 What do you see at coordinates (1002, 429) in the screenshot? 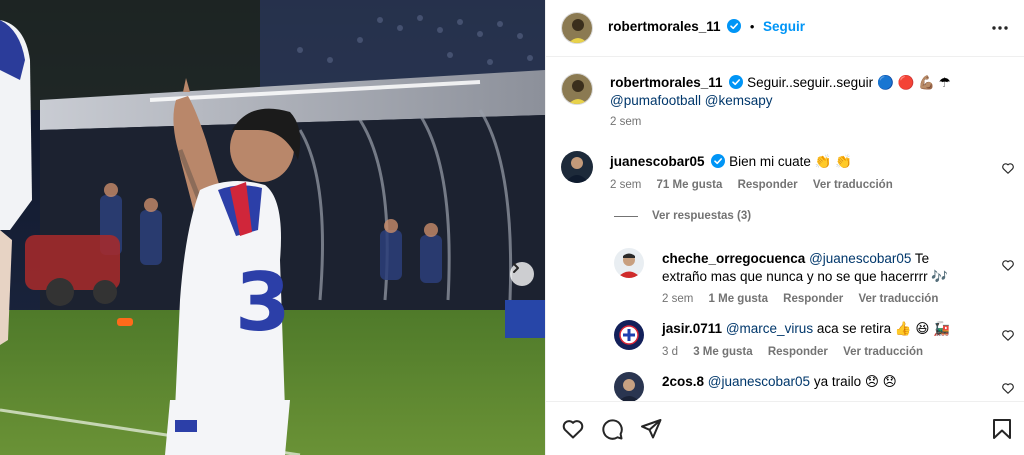
I see `bookmark-icon` at bounding box center [1002, 429].